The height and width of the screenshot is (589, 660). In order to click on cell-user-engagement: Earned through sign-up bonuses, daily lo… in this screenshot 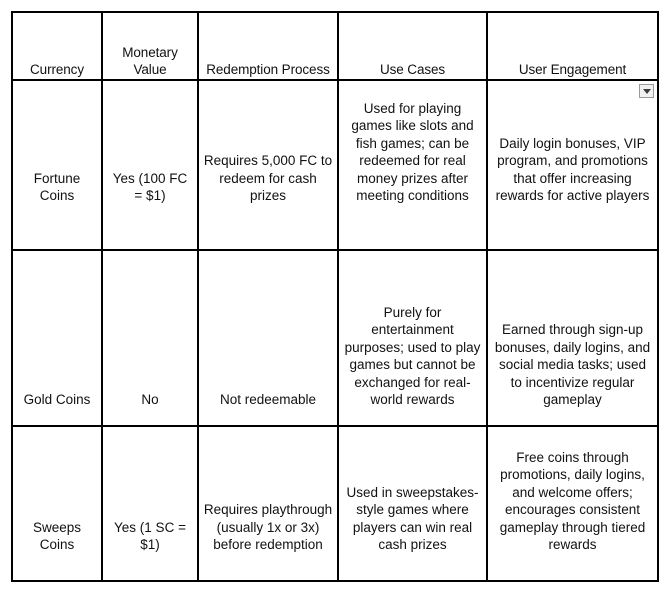, I will do `click(572, 338)`.